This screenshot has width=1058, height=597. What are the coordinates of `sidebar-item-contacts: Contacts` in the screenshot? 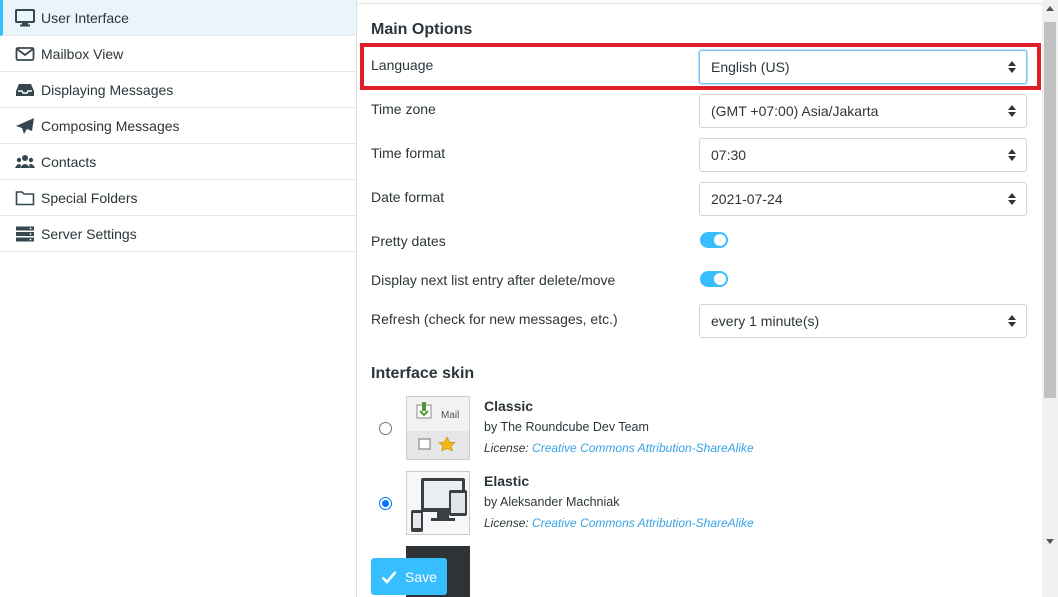 It's located at (178, 162).